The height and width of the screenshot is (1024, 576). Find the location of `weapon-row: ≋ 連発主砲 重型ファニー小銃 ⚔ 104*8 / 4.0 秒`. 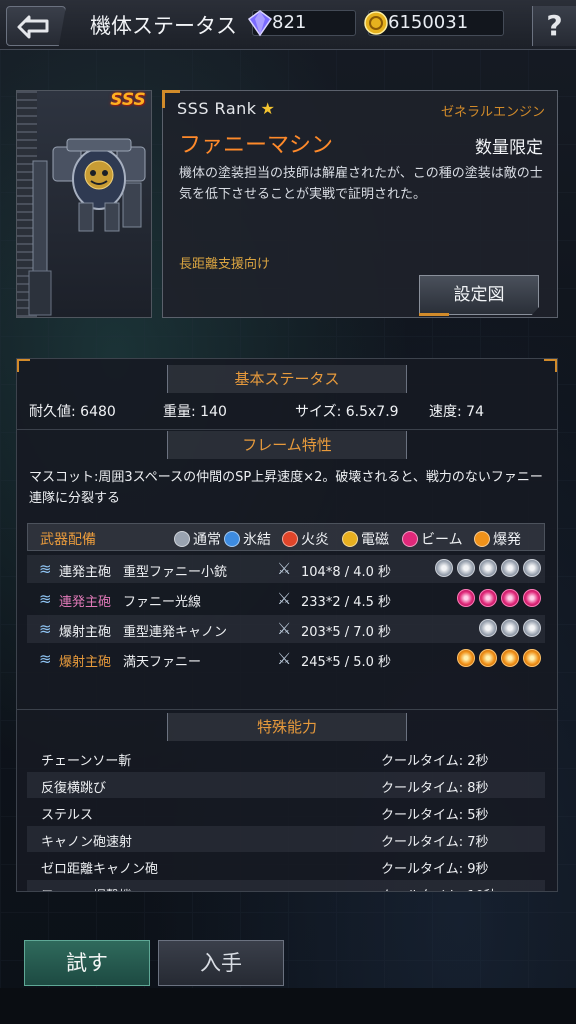

weapon-row: ≋ 連発主砲 重型ファニー小銃 ⚔ 104*8 / 4.0 秒 is located at coordinates (286, 569).